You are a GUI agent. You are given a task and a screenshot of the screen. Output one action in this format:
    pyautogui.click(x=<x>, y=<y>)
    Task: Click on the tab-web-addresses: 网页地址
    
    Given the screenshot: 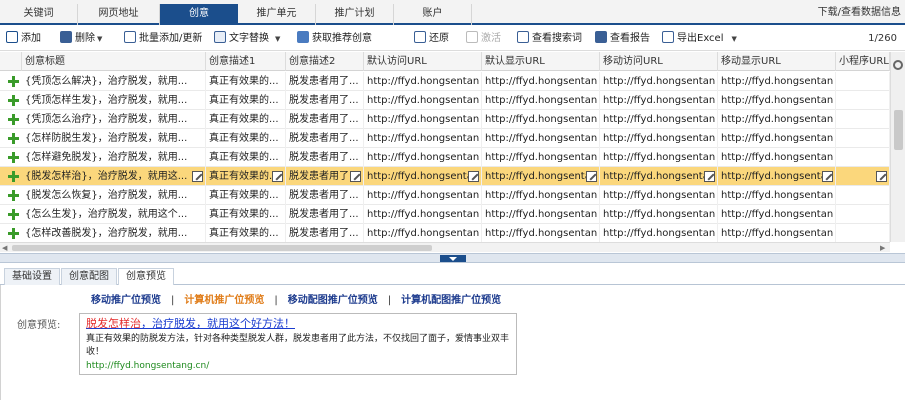 What is the action you would take?
    pyautogui.click(x=119, y=14)
    